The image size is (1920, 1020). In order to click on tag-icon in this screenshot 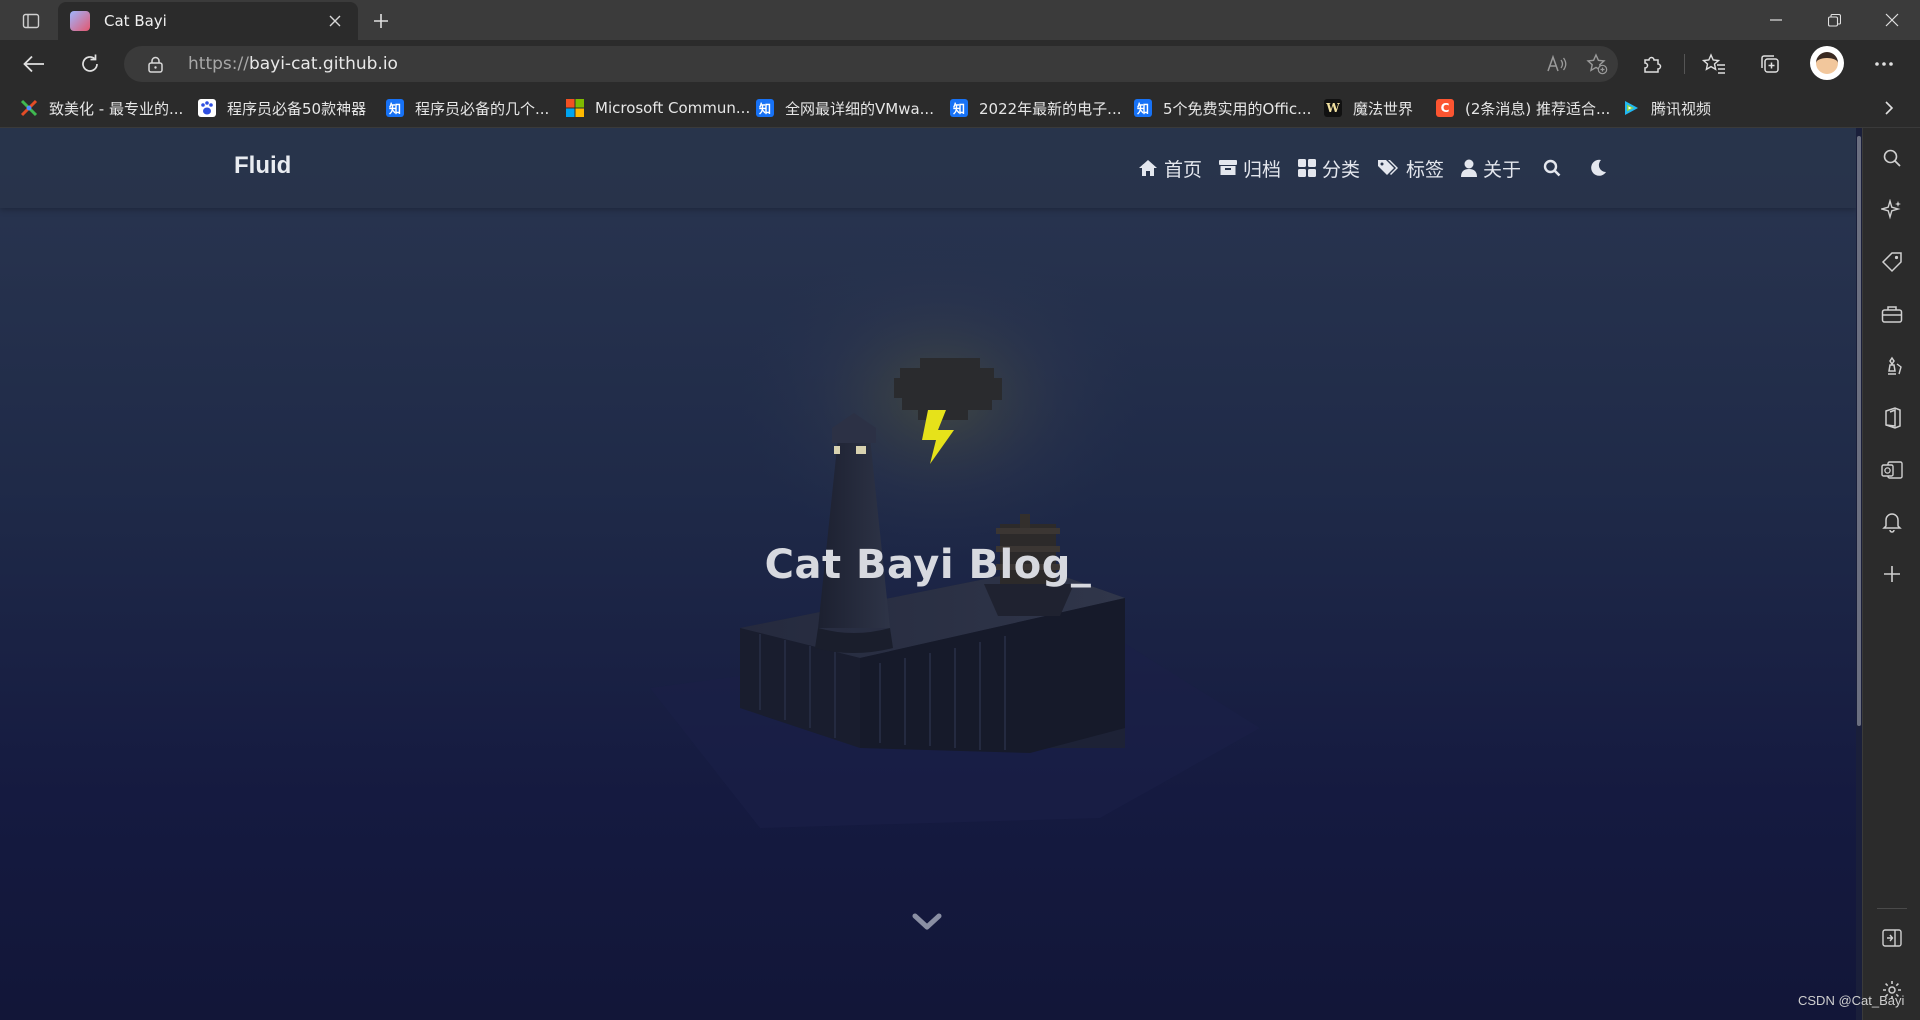, I will do `click(1891, 262)`.